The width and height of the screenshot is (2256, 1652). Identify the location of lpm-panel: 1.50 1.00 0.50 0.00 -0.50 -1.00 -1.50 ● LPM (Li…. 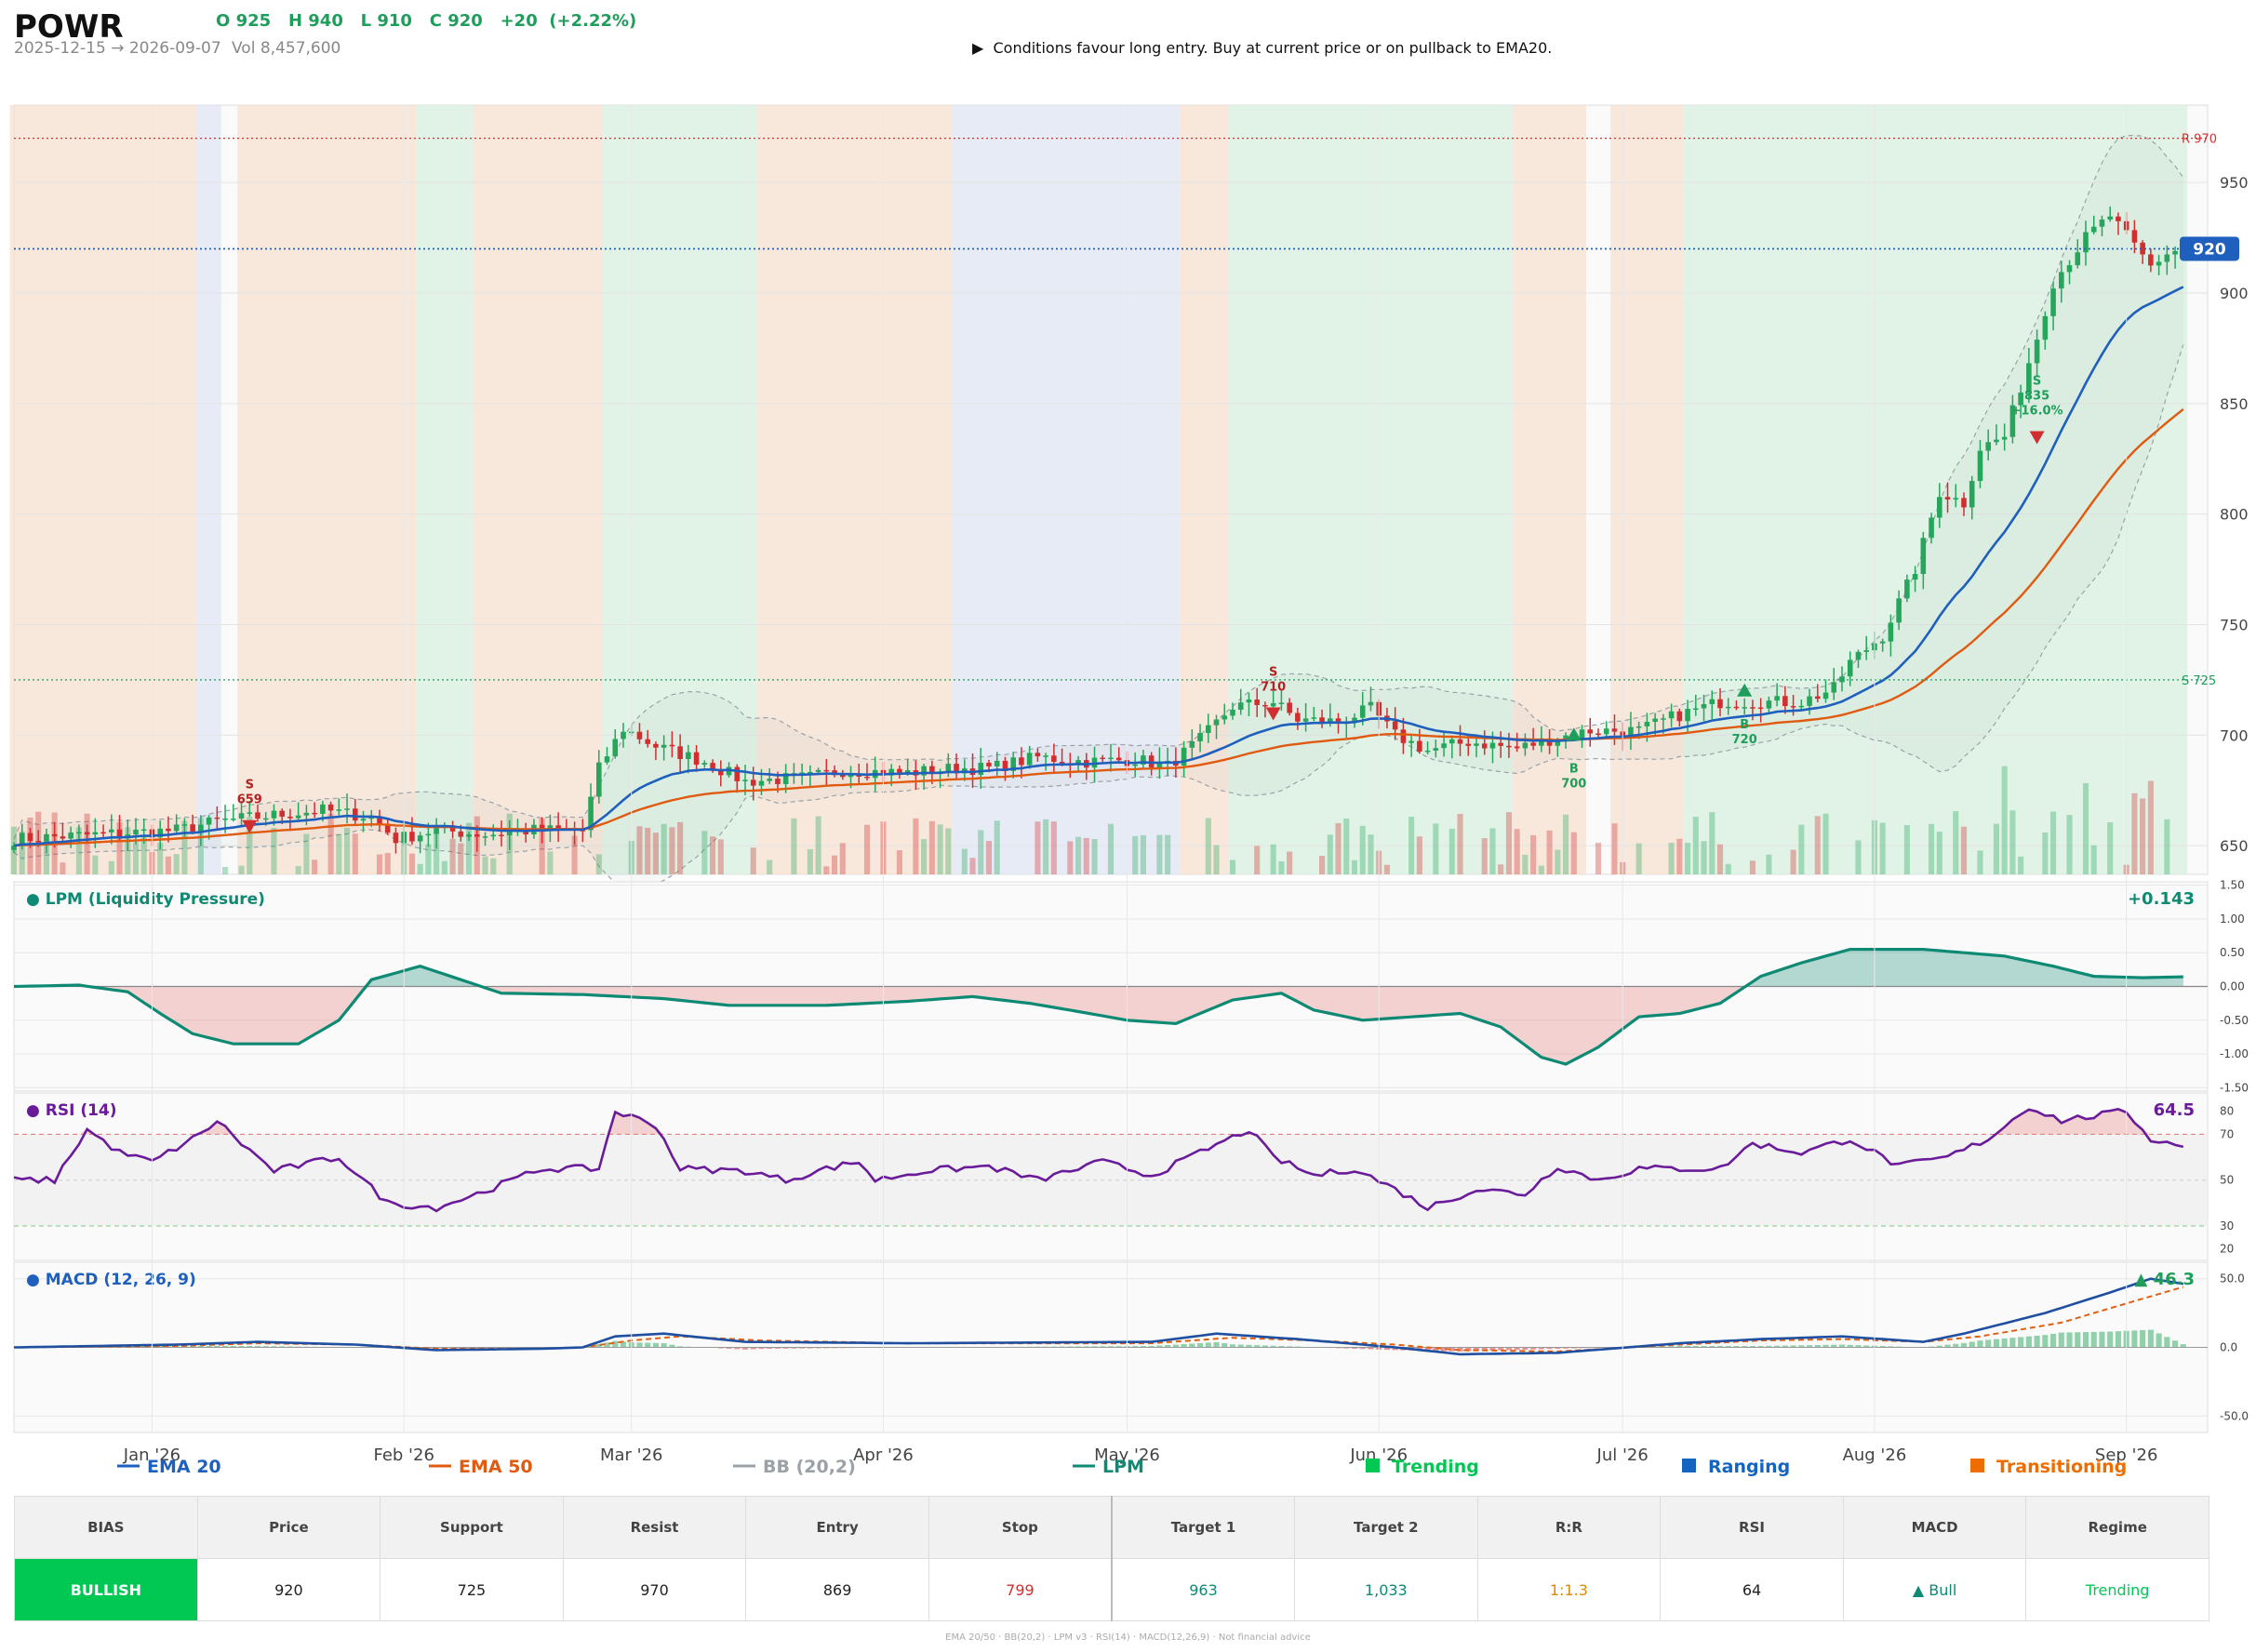
(1131, 986).